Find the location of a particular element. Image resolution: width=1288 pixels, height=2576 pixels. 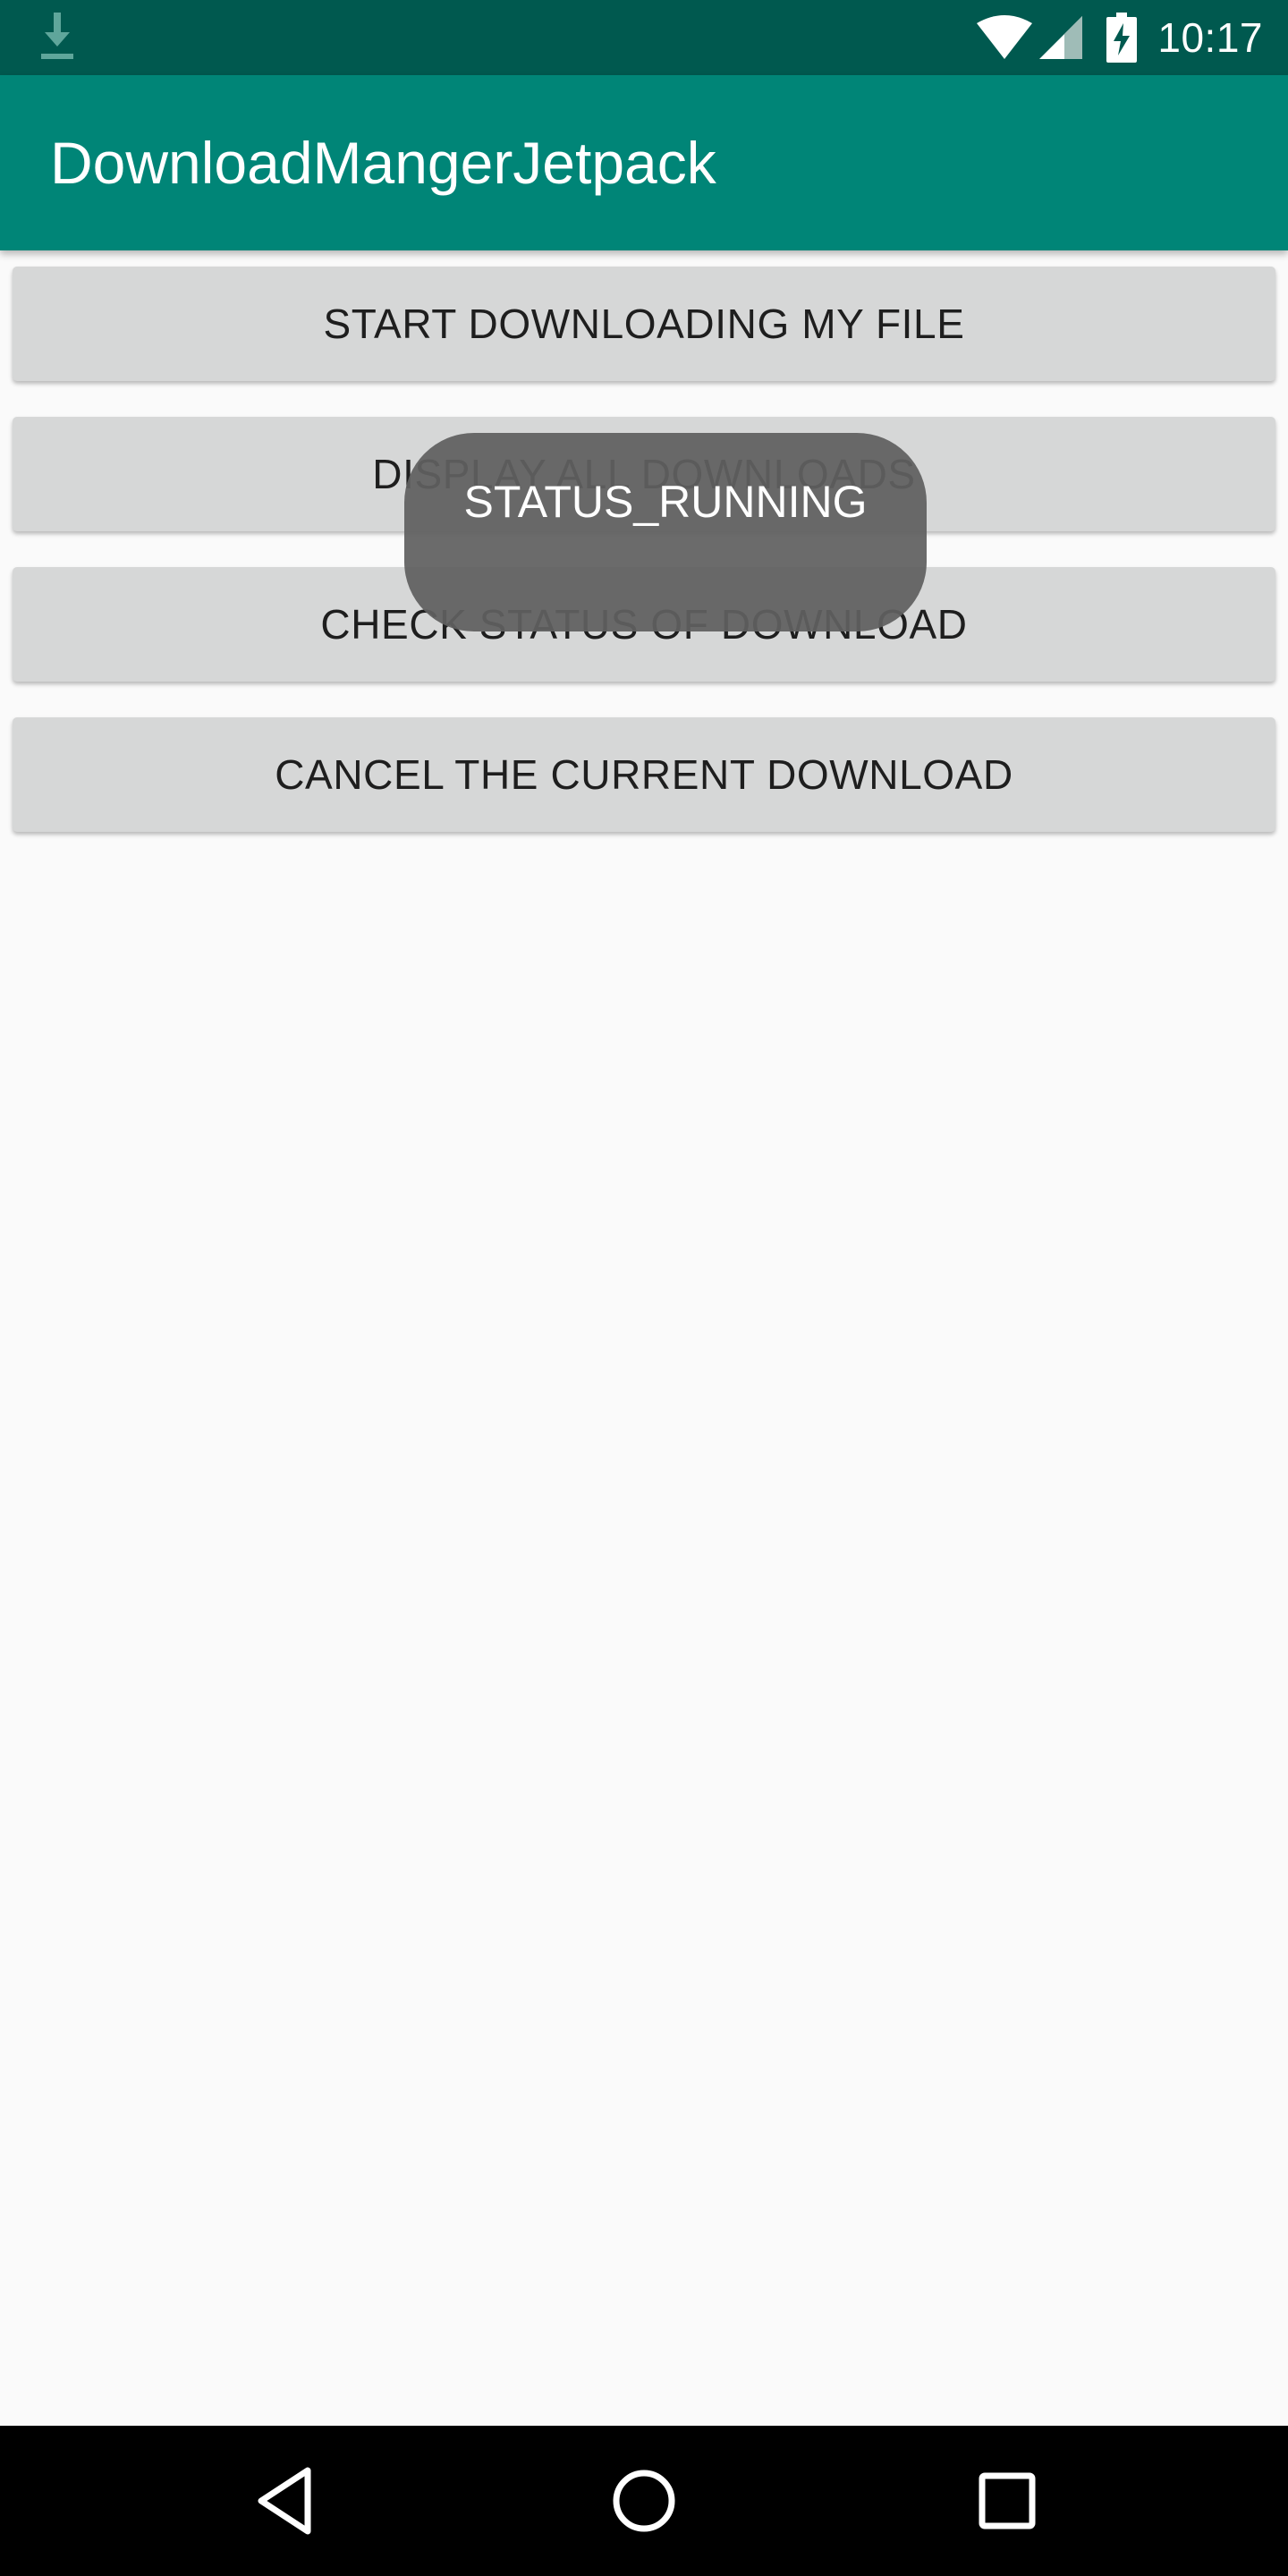

navigation-bar is located at coordinates (644, 2501).